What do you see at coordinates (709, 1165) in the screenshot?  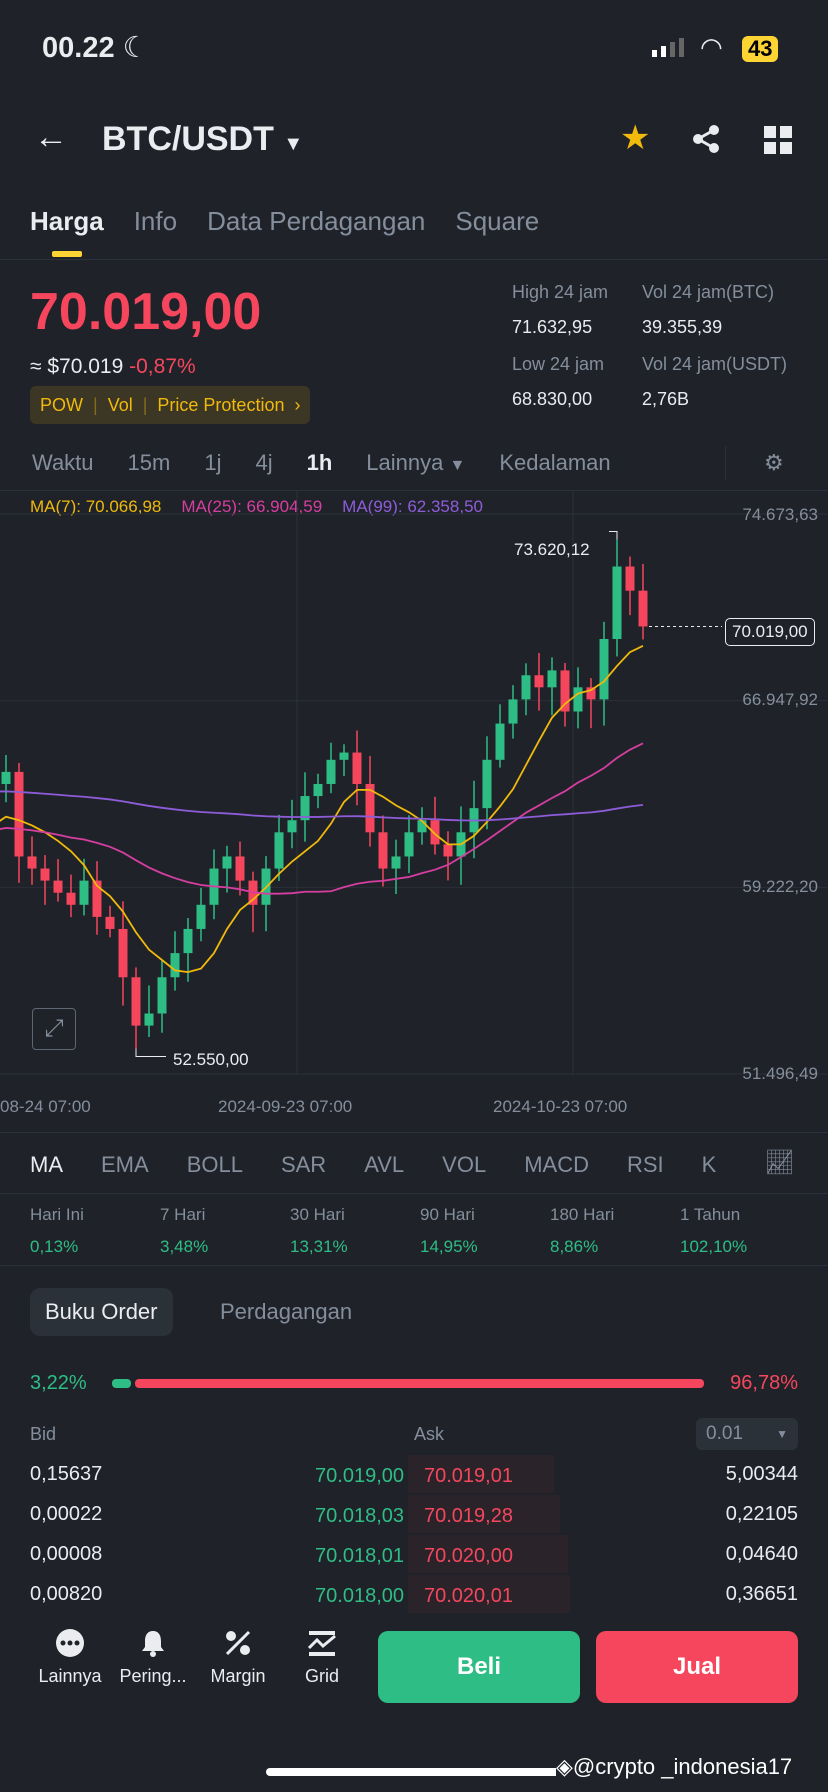 I see `indicator-k: K` at bounding box center [709, 1165].